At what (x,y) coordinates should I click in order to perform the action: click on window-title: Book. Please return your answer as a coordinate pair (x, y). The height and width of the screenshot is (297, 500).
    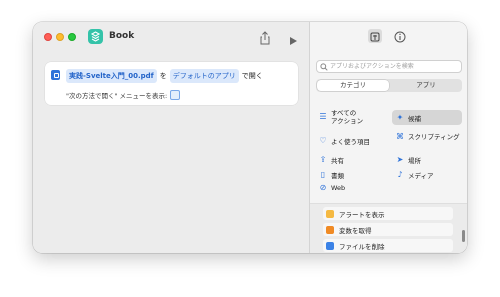
    Looking at the image, I should click on (122, 36).